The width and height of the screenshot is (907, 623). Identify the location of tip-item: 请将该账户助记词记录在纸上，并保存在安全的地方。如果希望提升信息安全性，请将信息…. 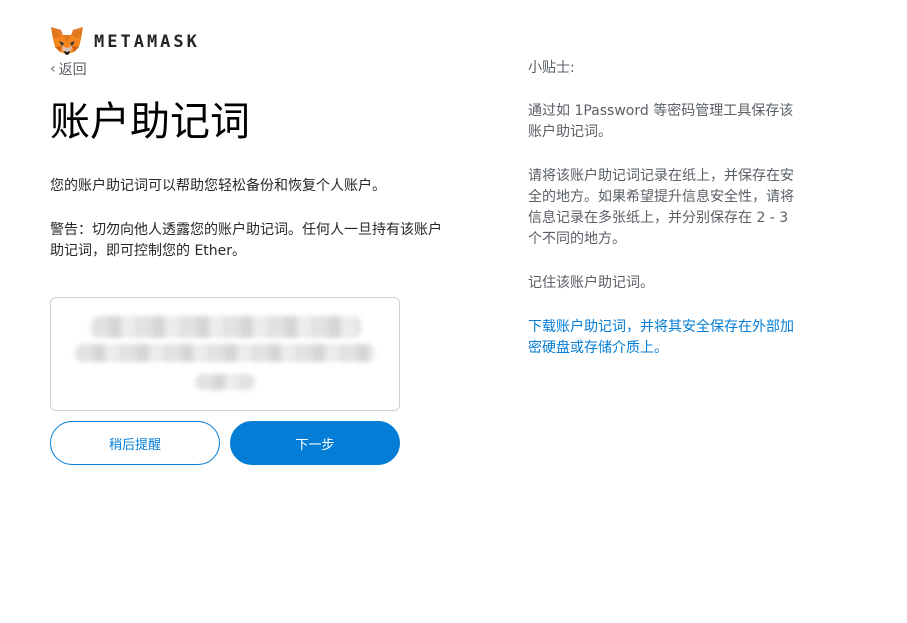
(661, 207).